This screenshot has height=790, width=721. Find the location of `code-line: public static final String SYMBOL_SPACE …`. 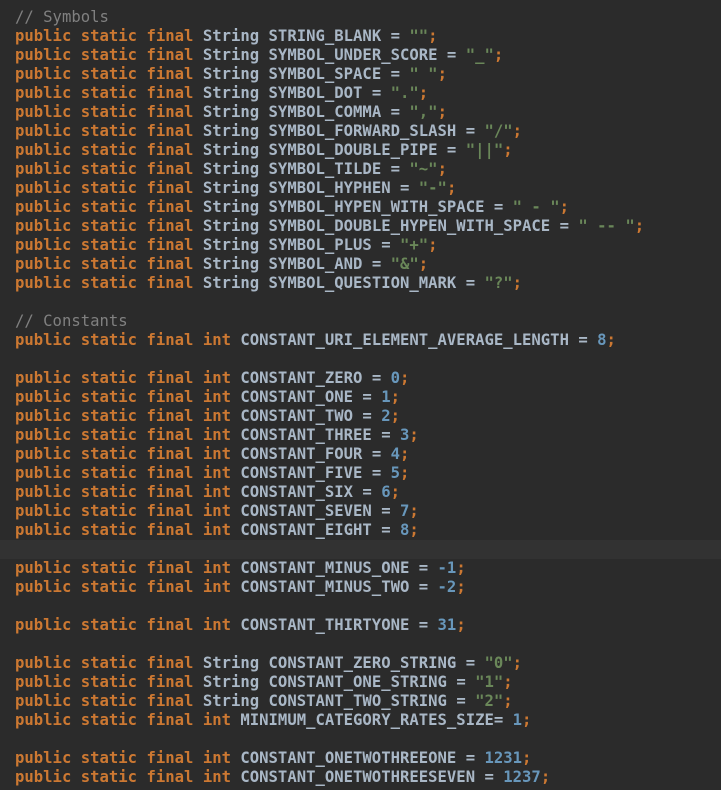

code-line: public static final String SYMBOL_SPACE … is located at coordinates (360, 74).